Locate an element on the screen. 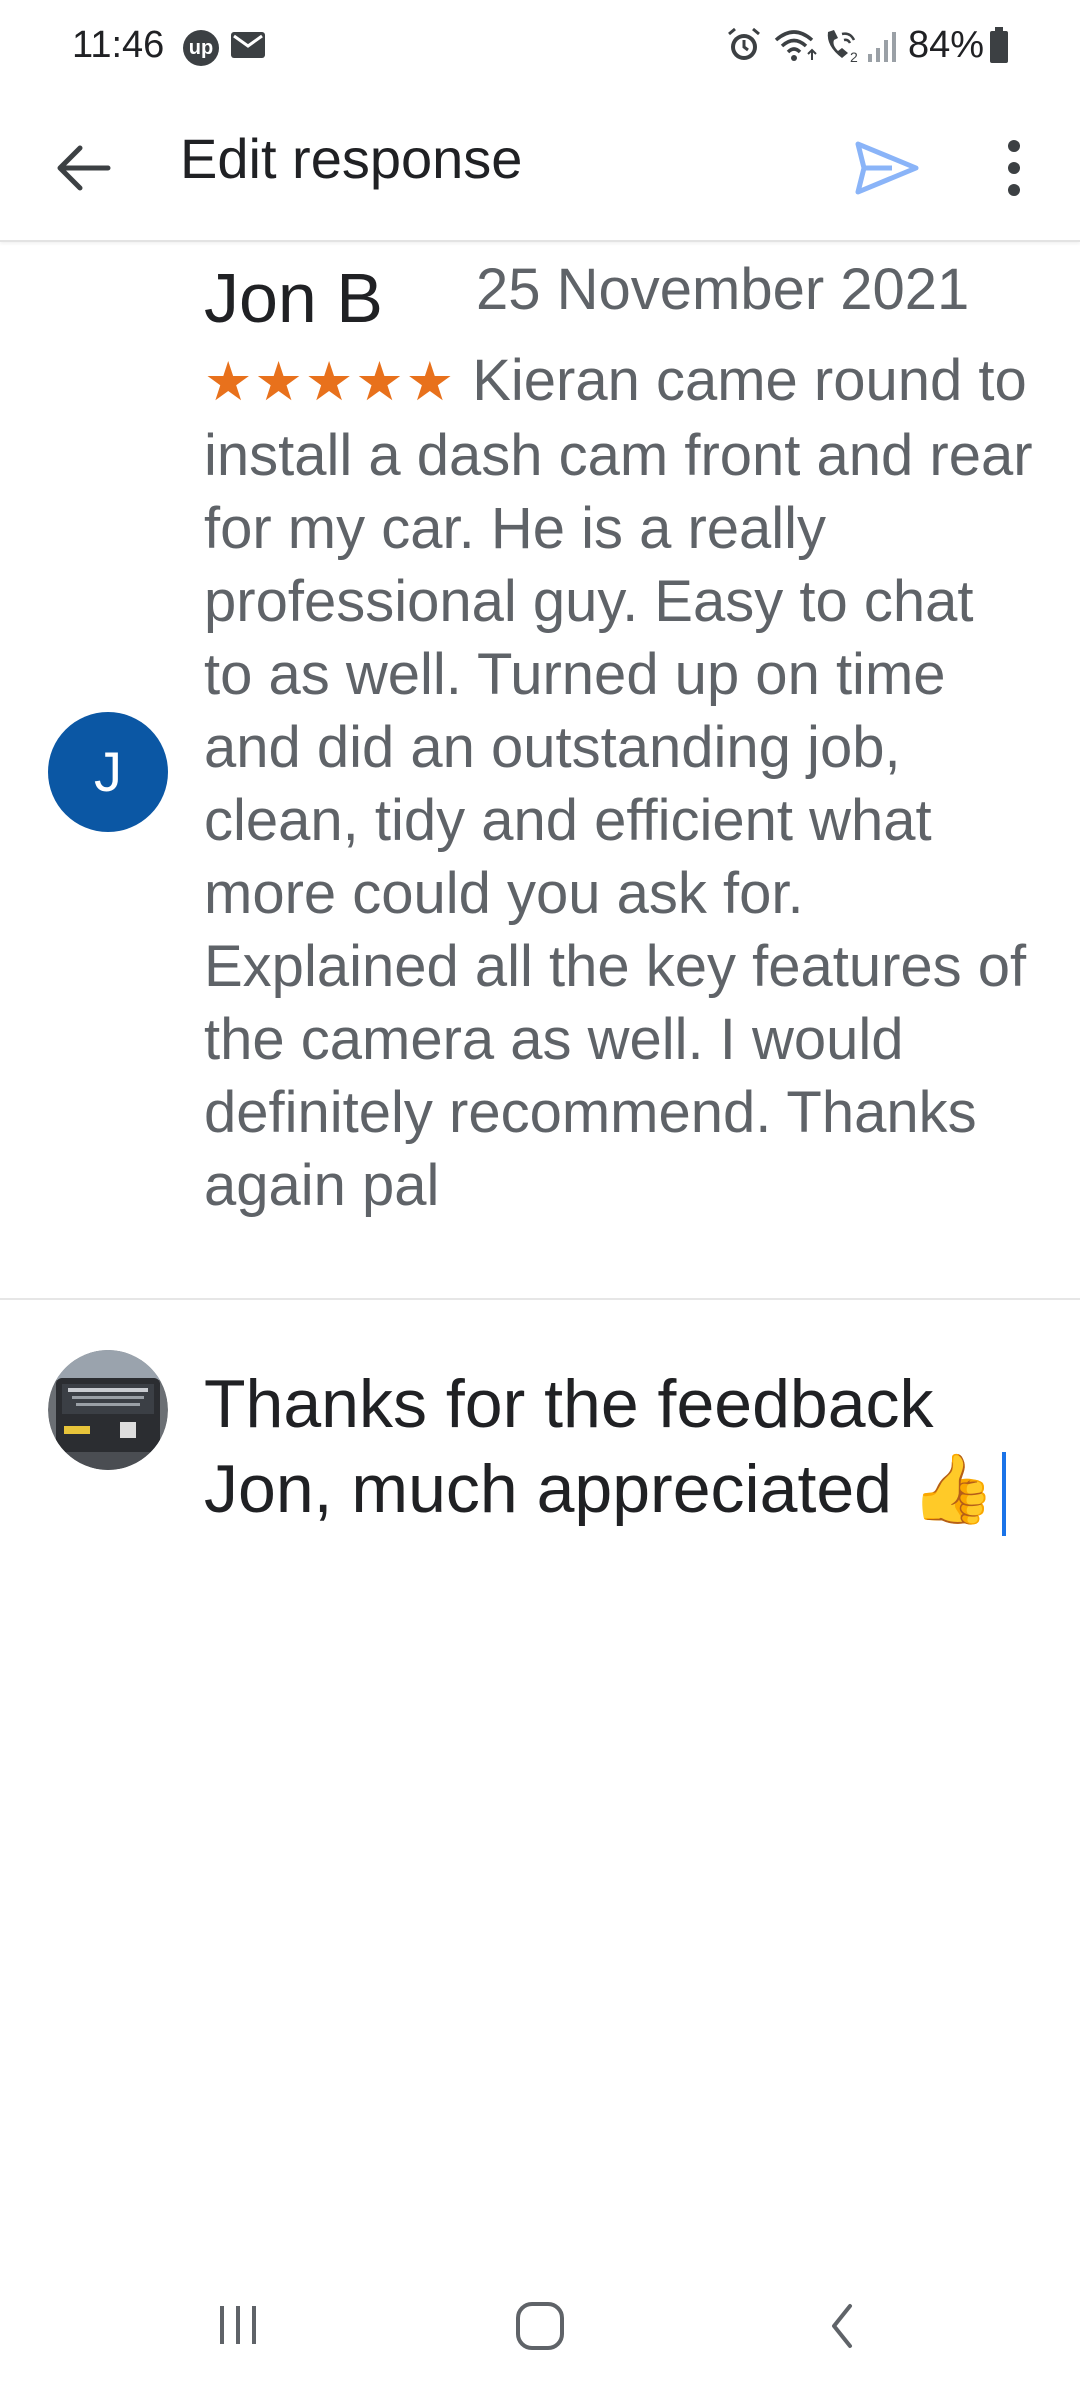 This screenshot has width=1080, height=2400. alarm-icon is located at coordinates (744, 43).